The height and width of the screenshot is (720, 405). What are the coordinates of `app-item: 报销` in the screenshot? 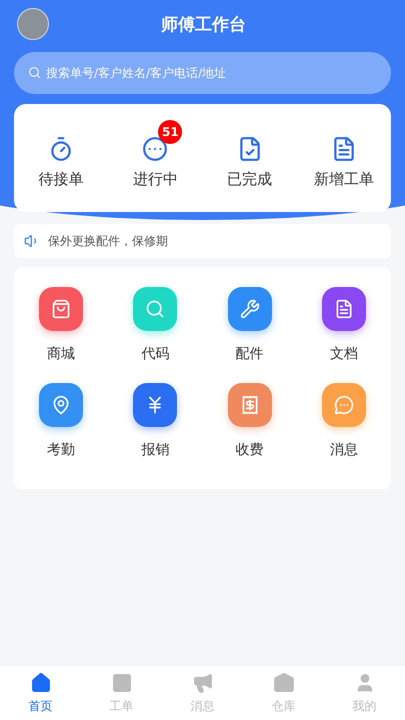 It's located at (155, 421).